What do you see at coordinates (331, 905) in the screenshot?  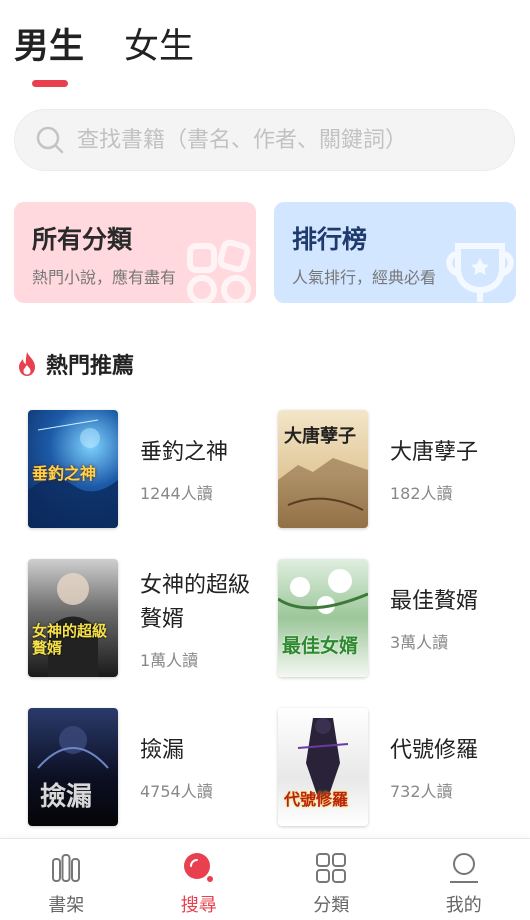 I see `nav-label: 分類` at bounding box center [331, 905].